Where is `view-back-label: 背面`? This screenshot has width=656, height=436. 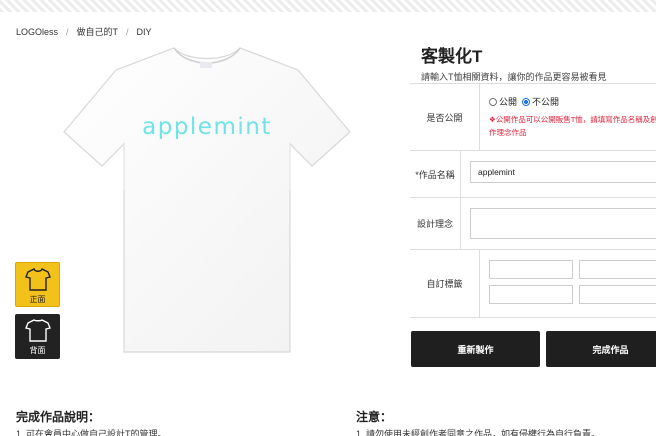
view-back-label: 背面 is located at coordinates (37, 350).